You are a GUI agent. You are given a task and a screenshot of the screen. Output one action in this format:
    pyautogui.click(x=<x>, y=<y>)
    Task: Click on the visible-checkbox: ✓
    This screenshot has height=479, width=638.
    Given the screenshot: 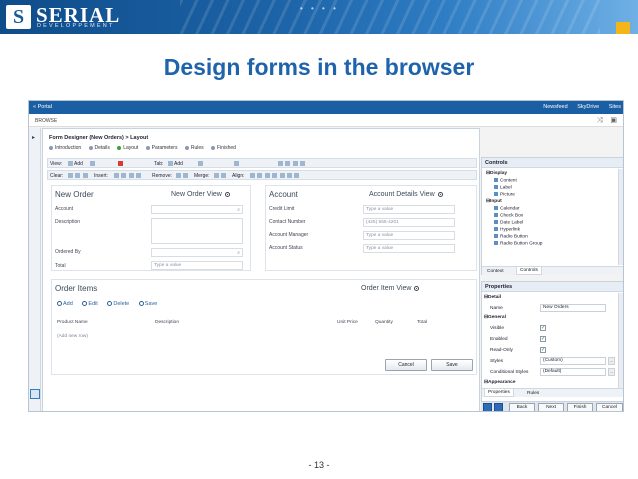 What is the action you would take?
    pyautogui.click(x=543, y=328)
    